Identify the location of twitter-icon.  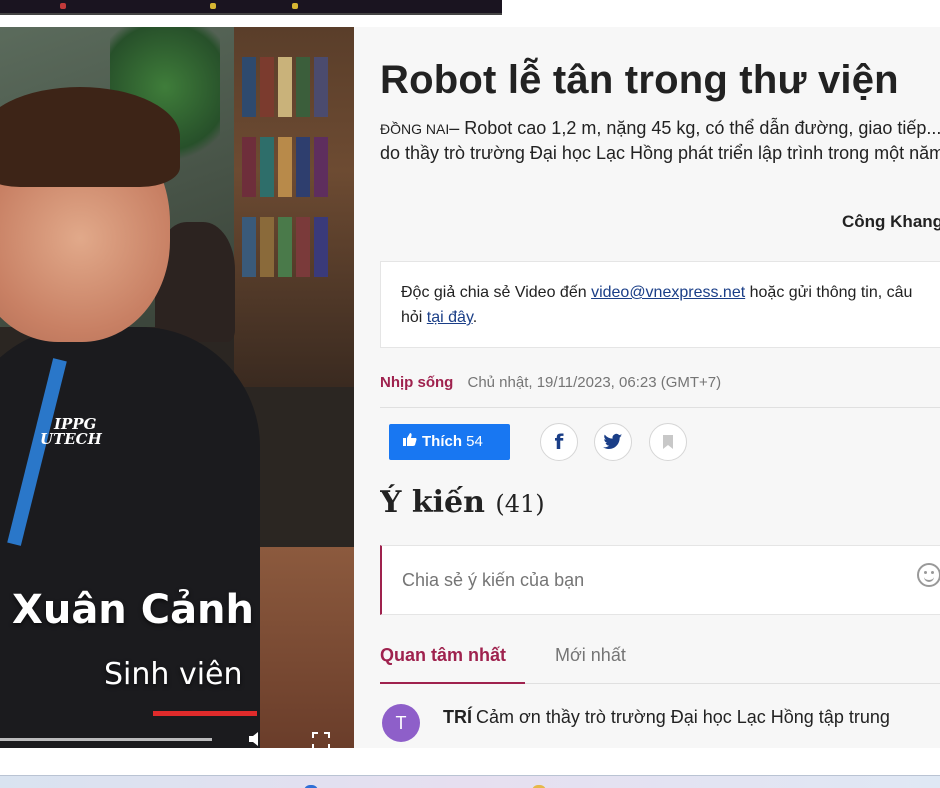
(613, 441).